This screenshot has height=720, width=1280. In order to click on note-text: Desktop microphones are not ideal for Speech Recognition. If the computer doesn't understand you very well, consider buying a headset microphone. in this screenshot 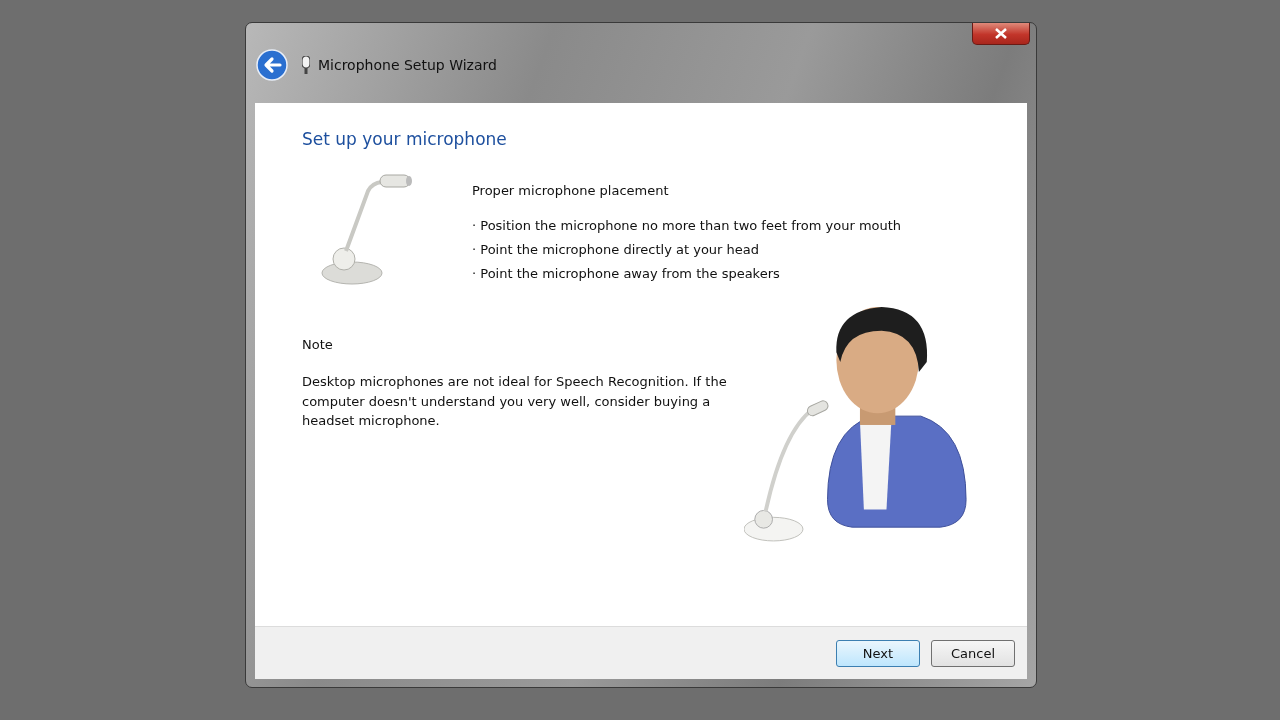, I will do `click(515, 401)`.